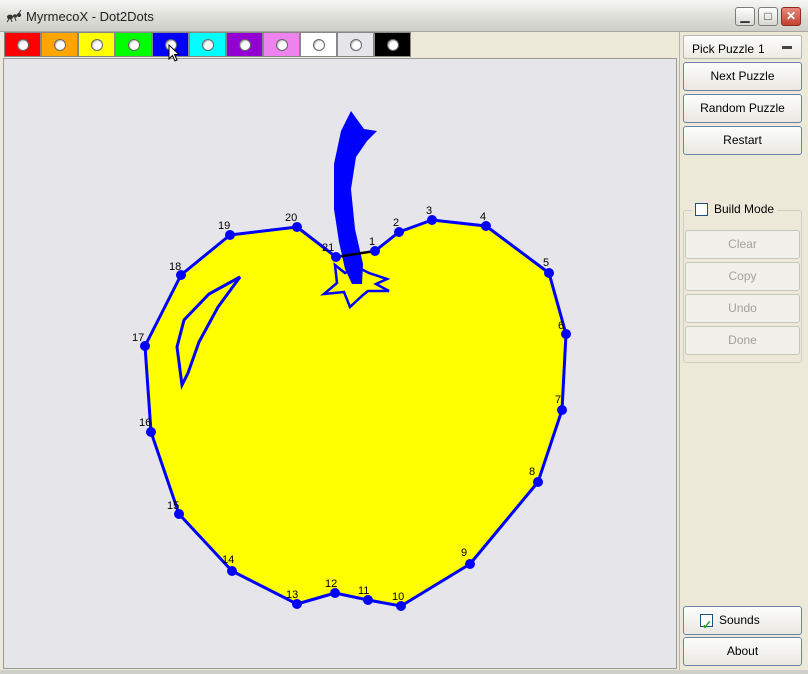 The image size is (808, 674). Describe the element at coordinates (292, 595) in the screenshot. I see `dot-label-13: 13` at that location.